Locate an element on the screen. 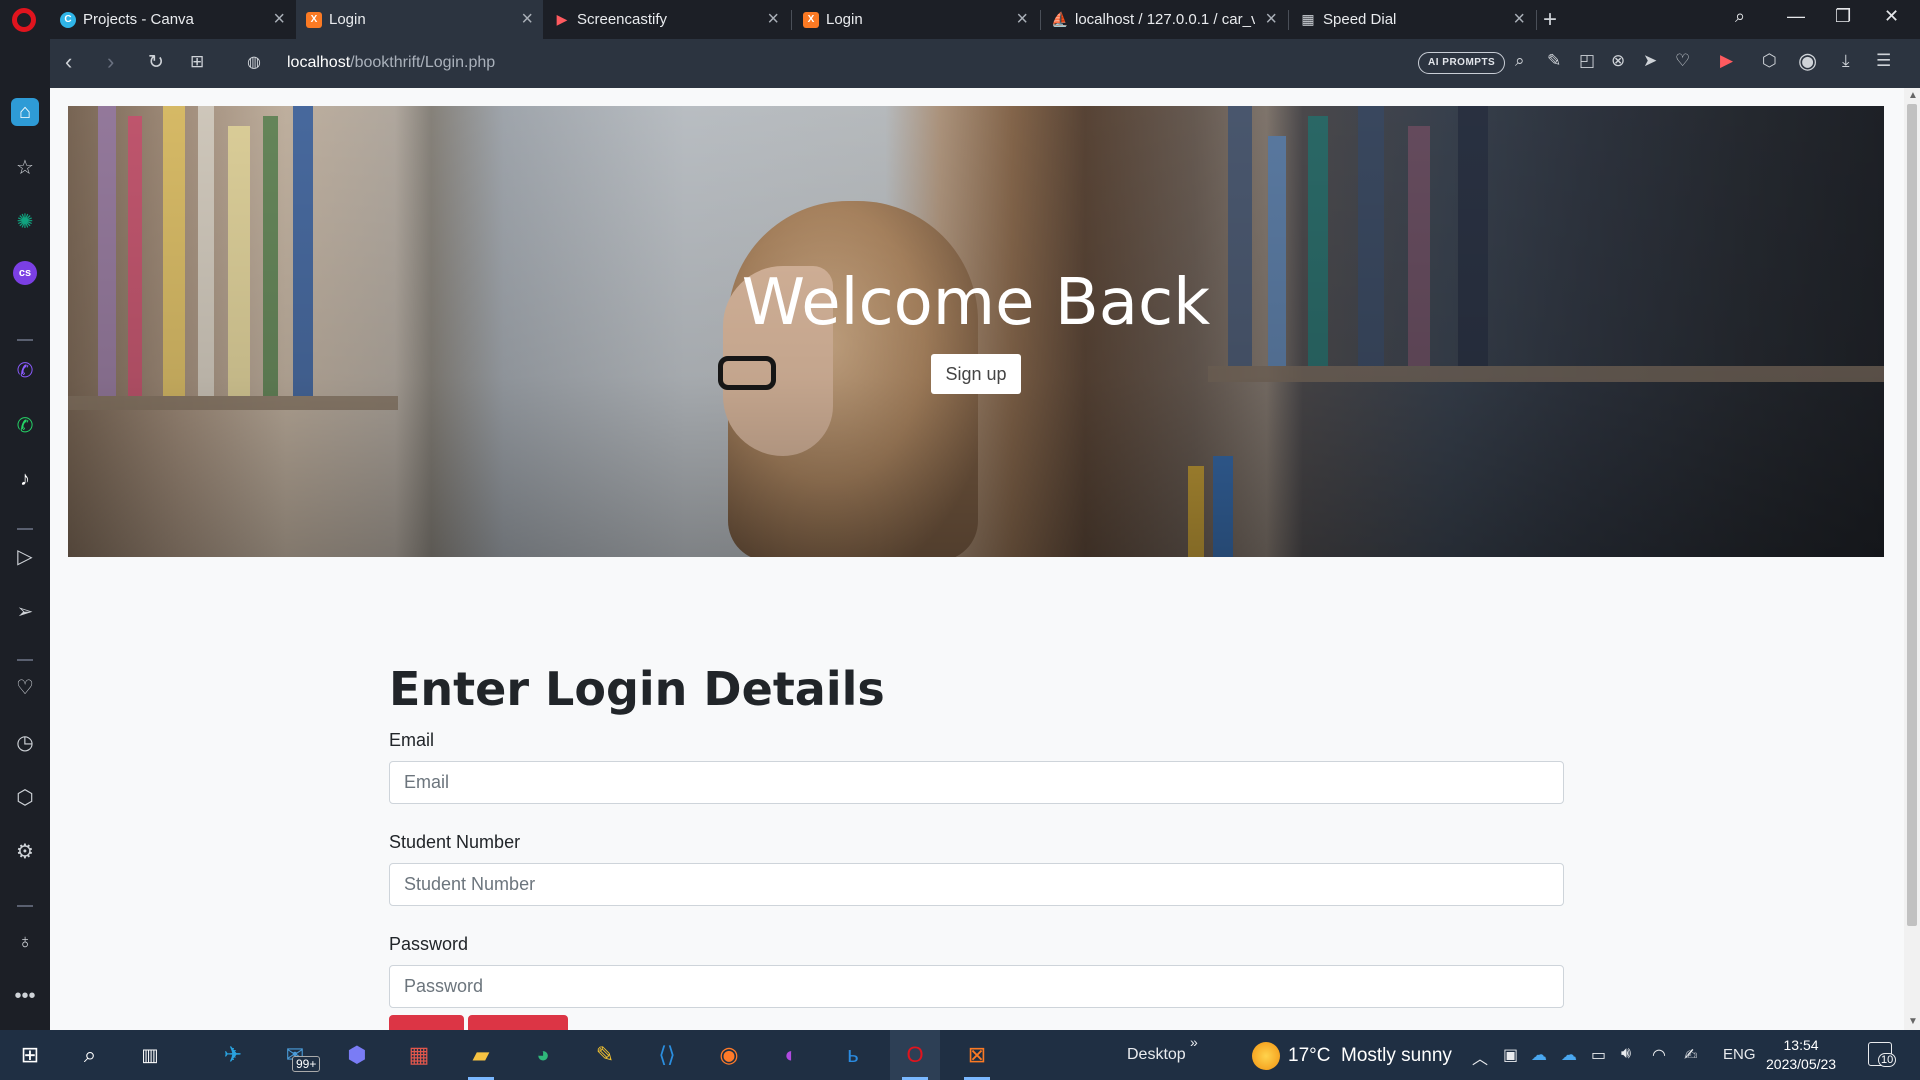 The width and height of the screenshot is (1920, 1080). whatsapp-icon: ✆ is located at coordinates (25, 425).